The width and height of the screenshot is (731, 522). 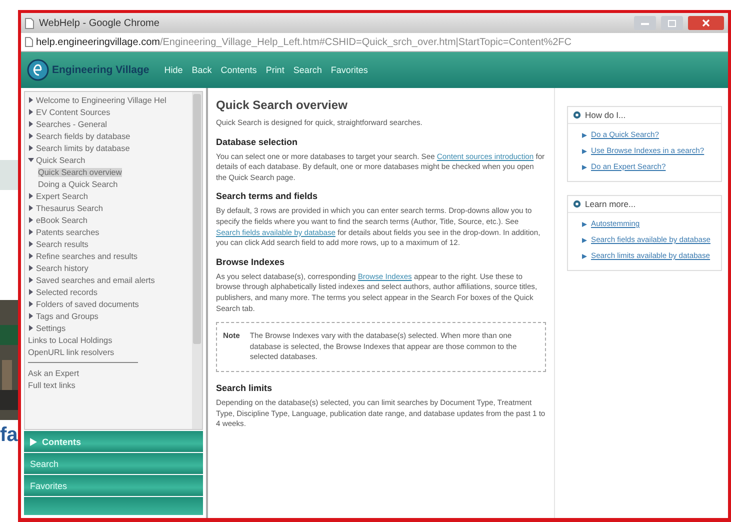 I want to click on tree-item: Expert Search, so click(x=62, y=196).